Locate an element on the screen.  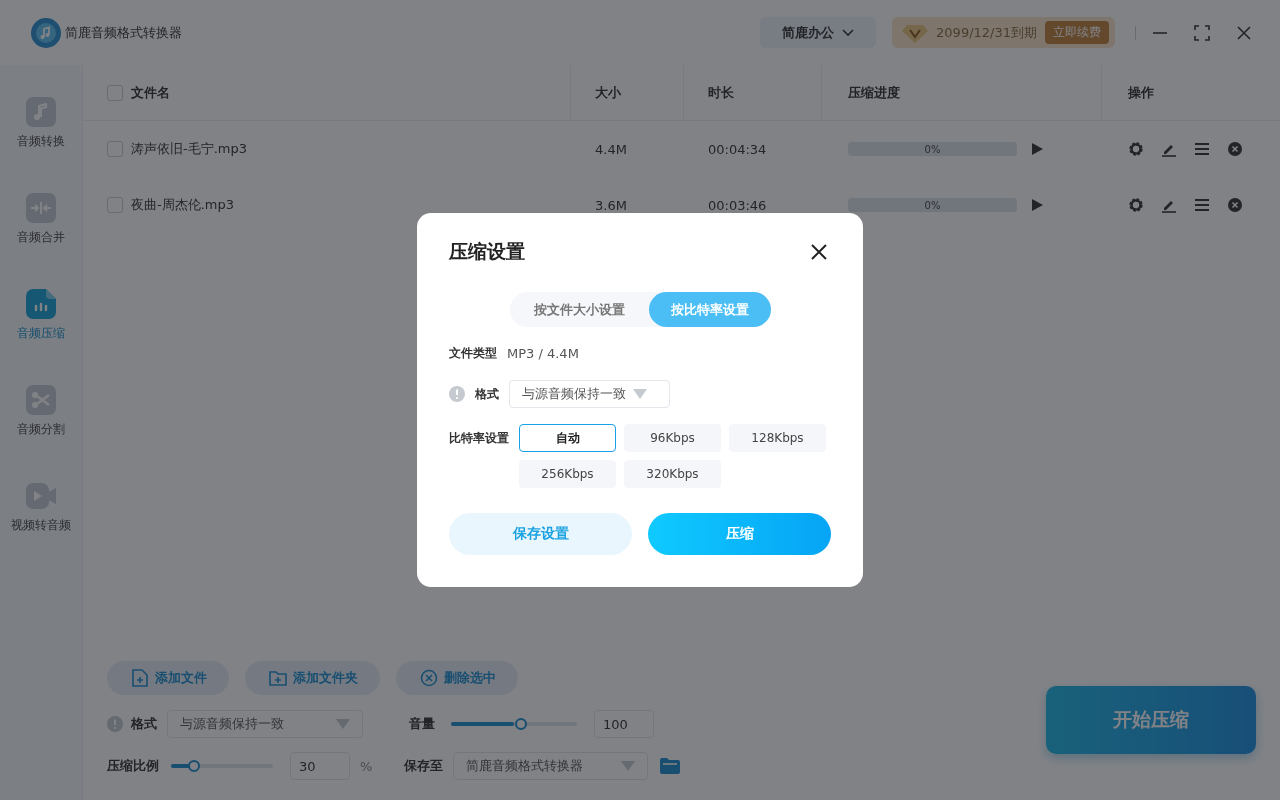
toolbar-button: 删除选中 is located at coordinates (457, 678).